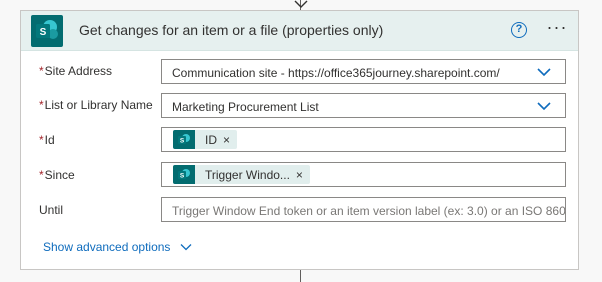  What do you see at coordinates (519, 30) in the screenshot?
I see `help-icon: ?` at bounding box center [519, 30].